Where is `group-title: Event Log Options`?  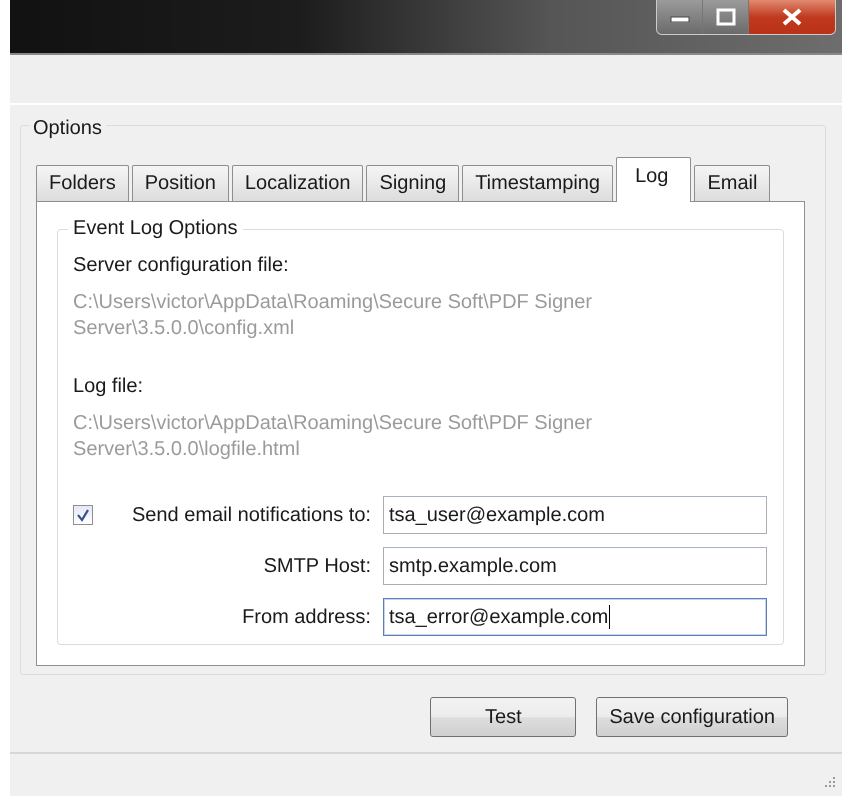
group-title: Event Log Options is located at coordinates (155, 228).